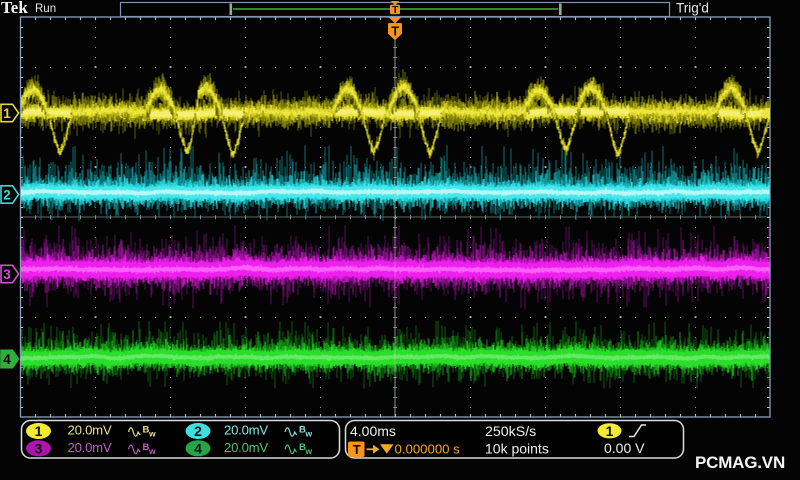 This screenshot has height=480, width=800. Describe the element at coordinates (14, 8) in the screenshot. I see `svg-text: Tek` at that location.